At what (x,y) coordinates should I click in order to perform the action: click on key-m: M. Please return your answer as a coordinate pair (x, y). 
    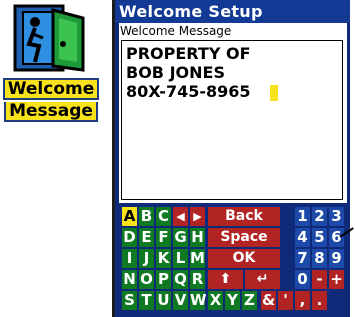
    Looking at the image, I should click on (197, 258).